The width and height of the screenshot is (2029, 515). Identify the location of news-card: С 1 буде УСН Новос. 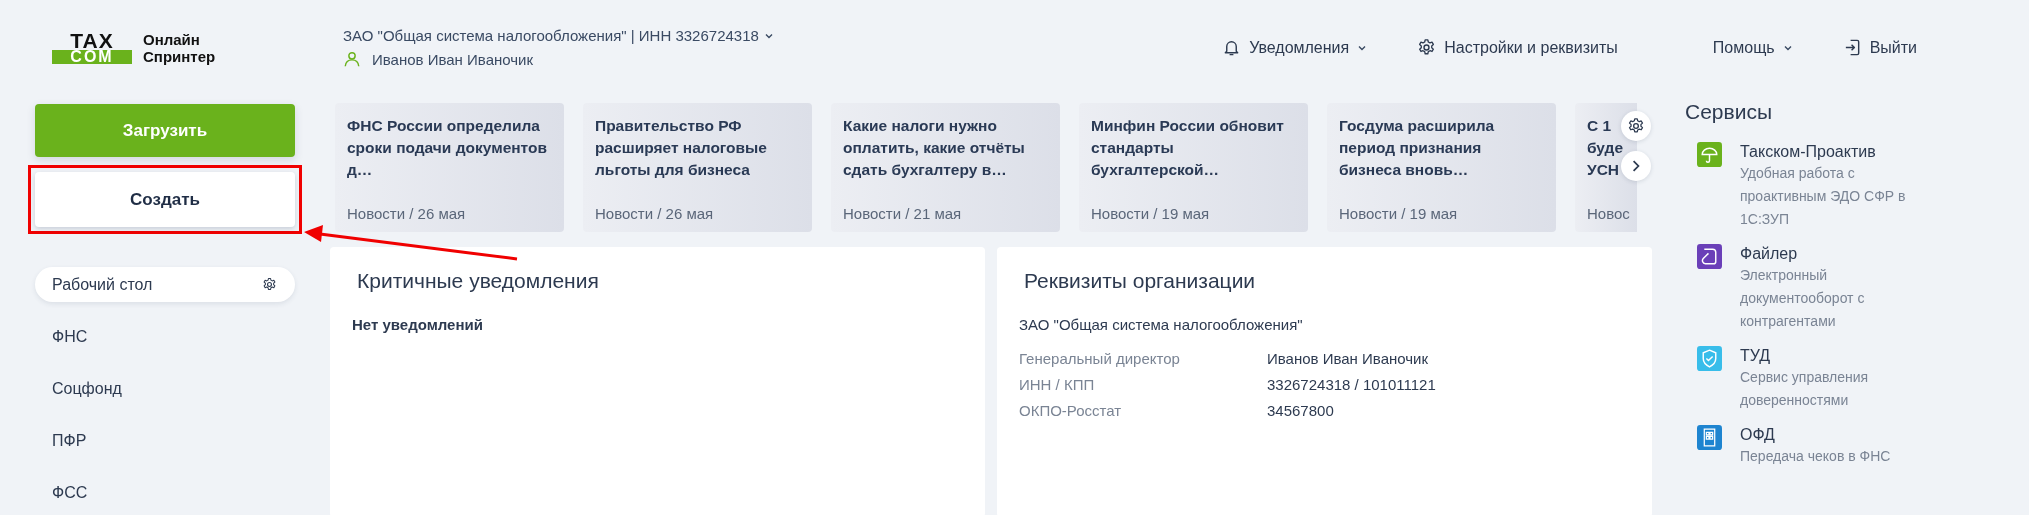
(1606, 167).